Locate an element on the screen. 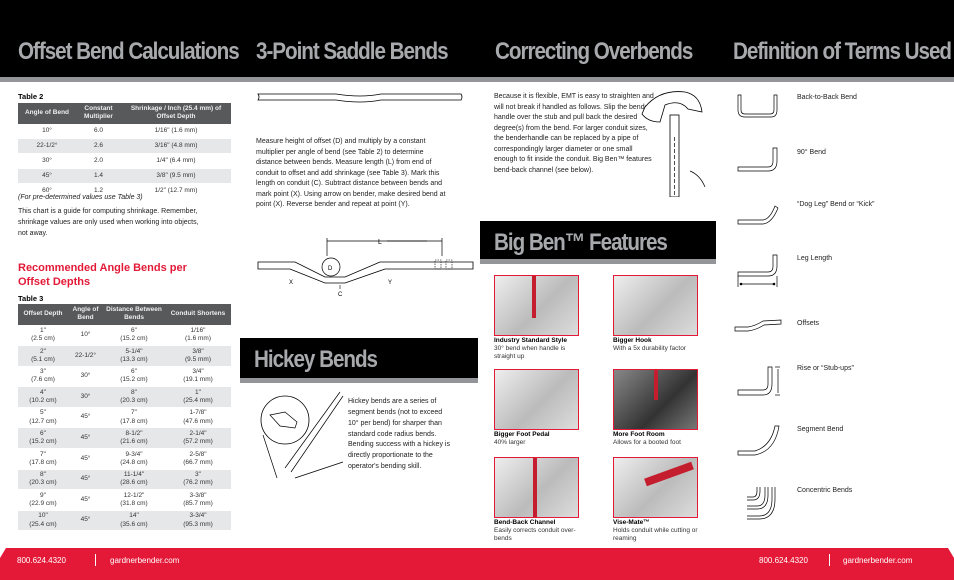 This screenshot has height=580, width=954. predetermined-note: (For pre-determined values use Table 3) is located at coordinates (80, 197).